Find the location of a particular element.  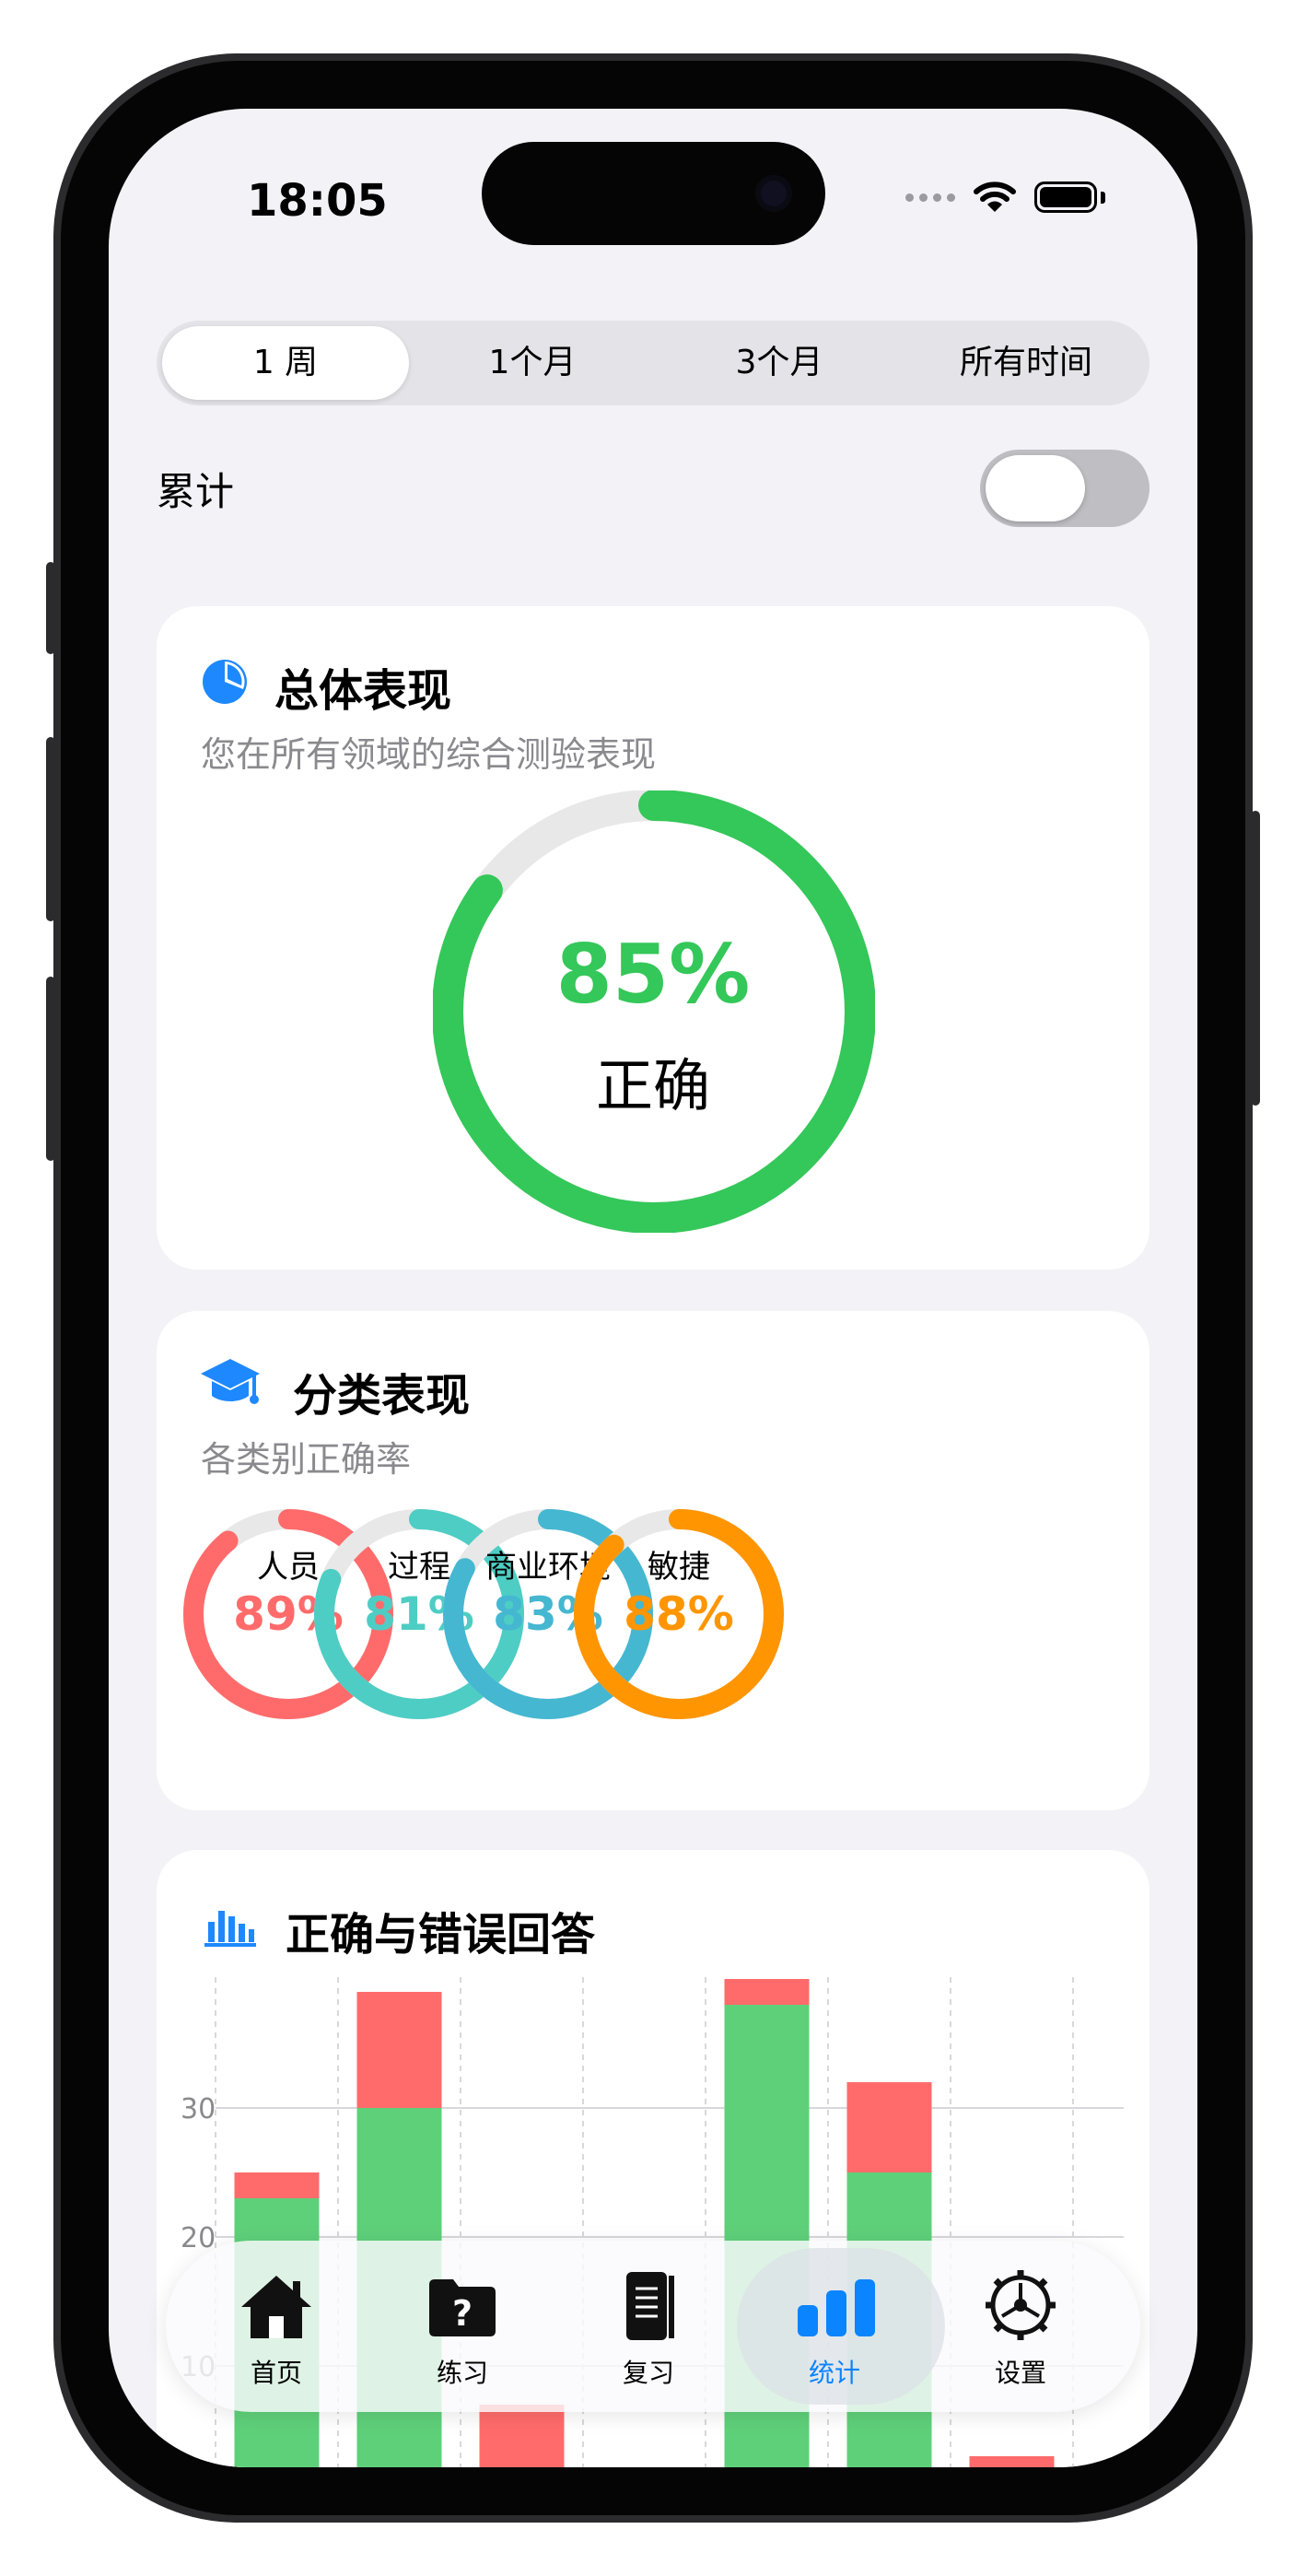

tab-bar: 首页 ? 练习 复习 统计 设置 is located at coordinates (653, 2326).